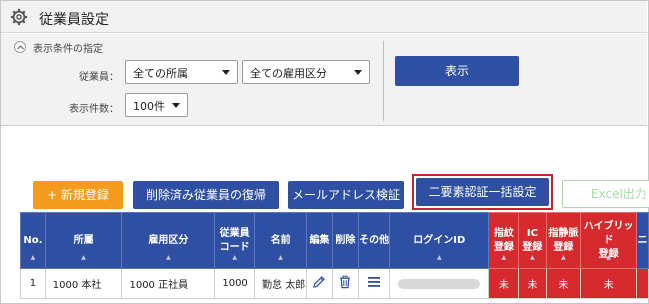 The image size is (649, 304). I want to click on show-button: 表示, so click(457, 71).